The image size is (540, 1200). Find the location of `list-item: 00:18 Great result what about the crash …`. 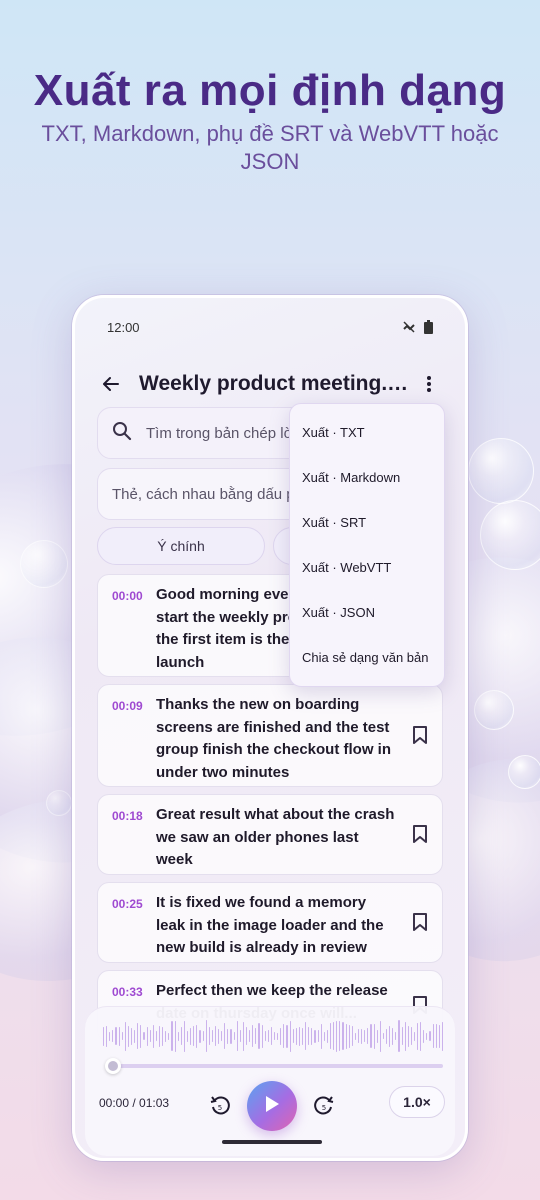

list-item: 00:18 Great result what about the crash … is located at coordinates (270, 834).